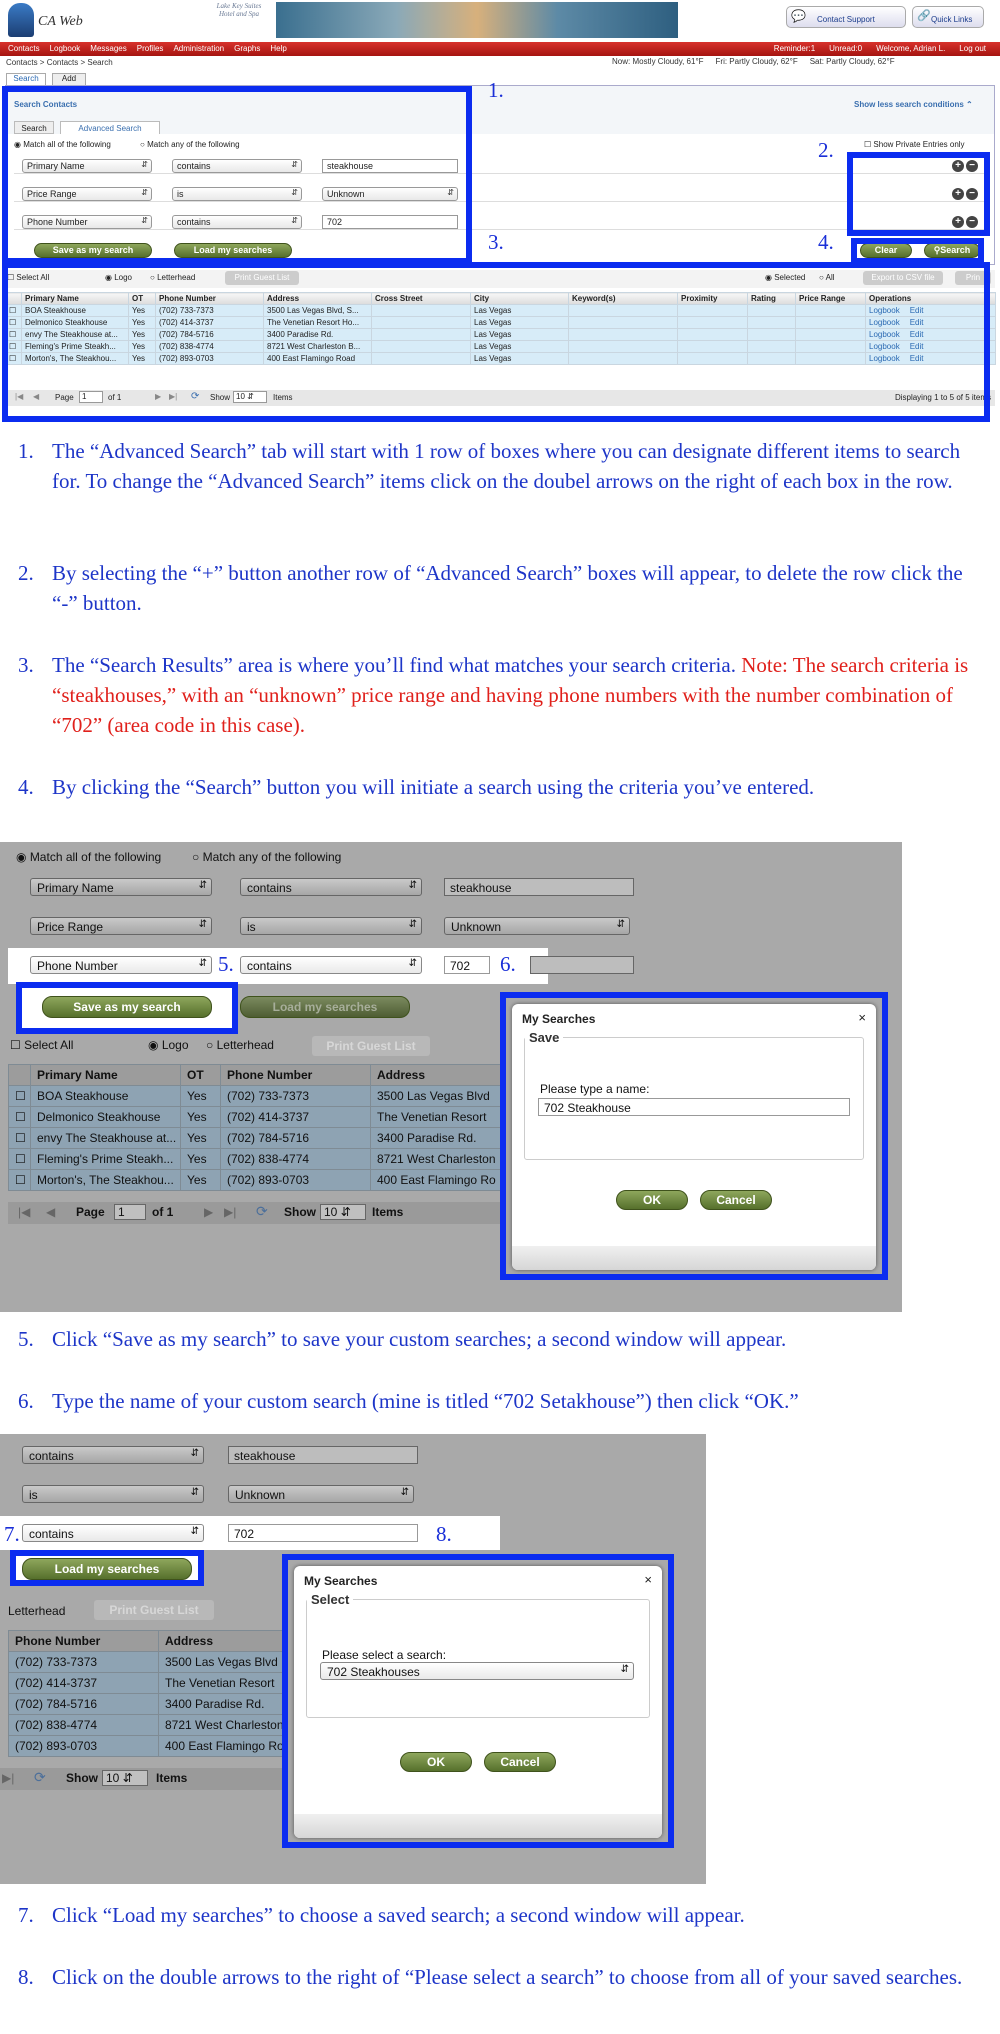  Describe the element at coordinates (582, 965) in the screenshot. I see `value-input-tail` at that location.